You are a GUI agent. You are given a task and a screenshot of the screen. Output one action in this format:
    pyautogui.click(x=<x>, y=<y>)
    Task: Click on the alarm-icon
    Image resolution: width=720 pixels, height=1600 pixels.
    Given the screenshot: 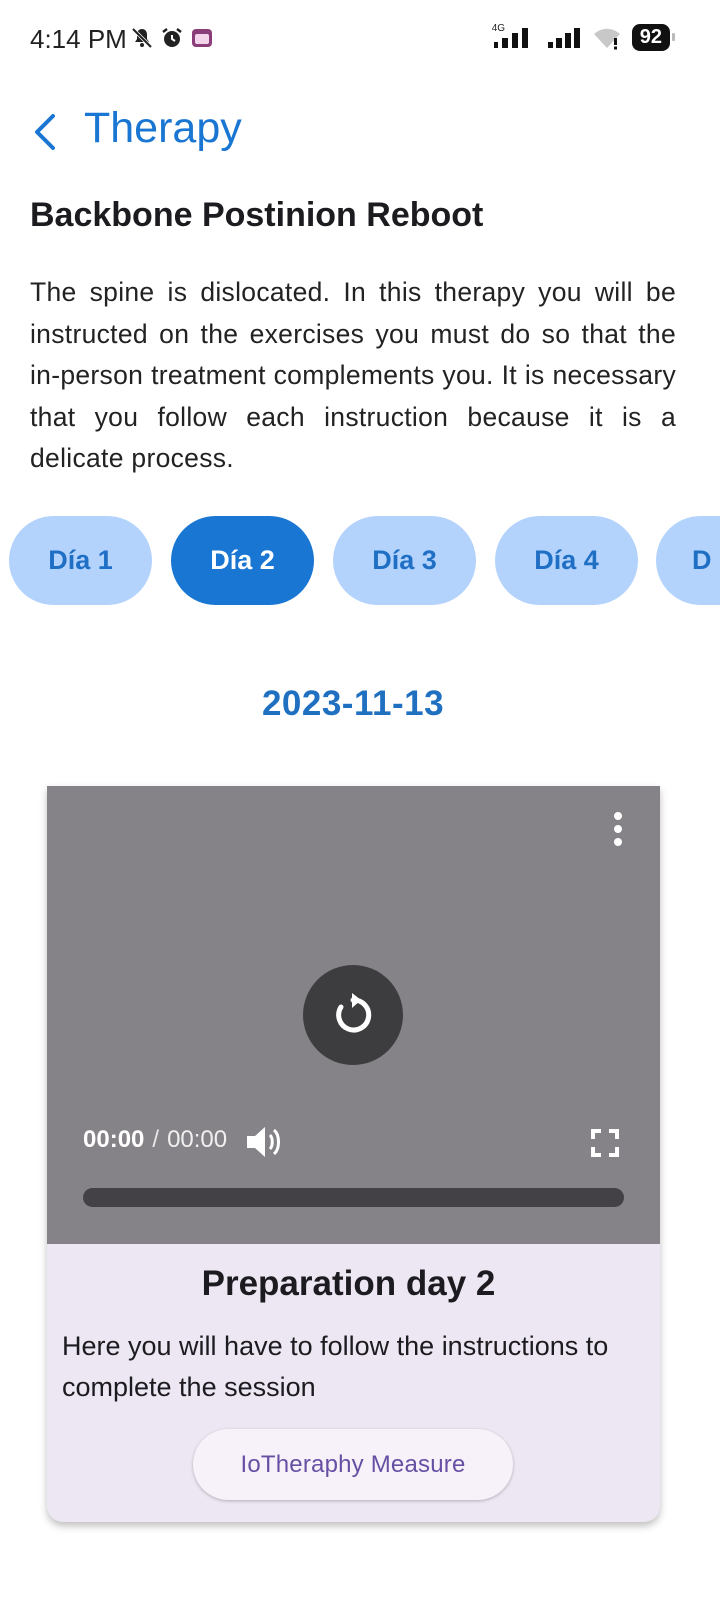 What is the action you would take?
    pyautogui.click(x=172, y=37)
    